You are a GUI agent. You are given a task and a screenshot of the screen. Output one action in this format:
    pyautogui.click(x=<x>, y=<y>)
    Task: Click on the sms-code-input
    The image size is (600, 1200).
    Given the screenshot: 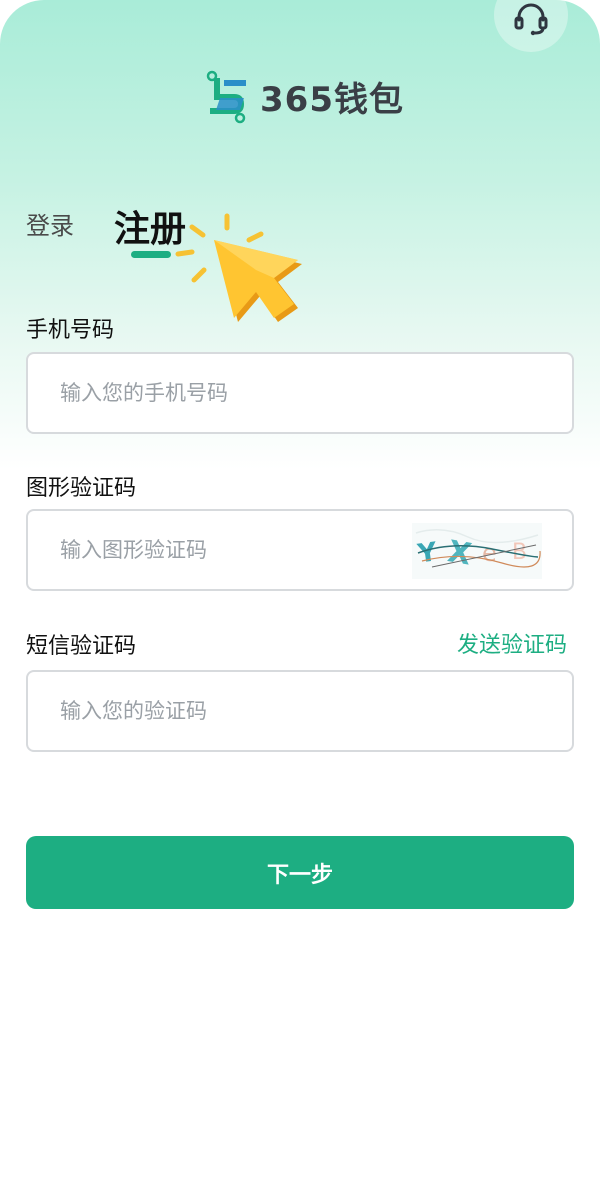 What is the action you would take?
    pyautogui.click(x=316, y=711)
    